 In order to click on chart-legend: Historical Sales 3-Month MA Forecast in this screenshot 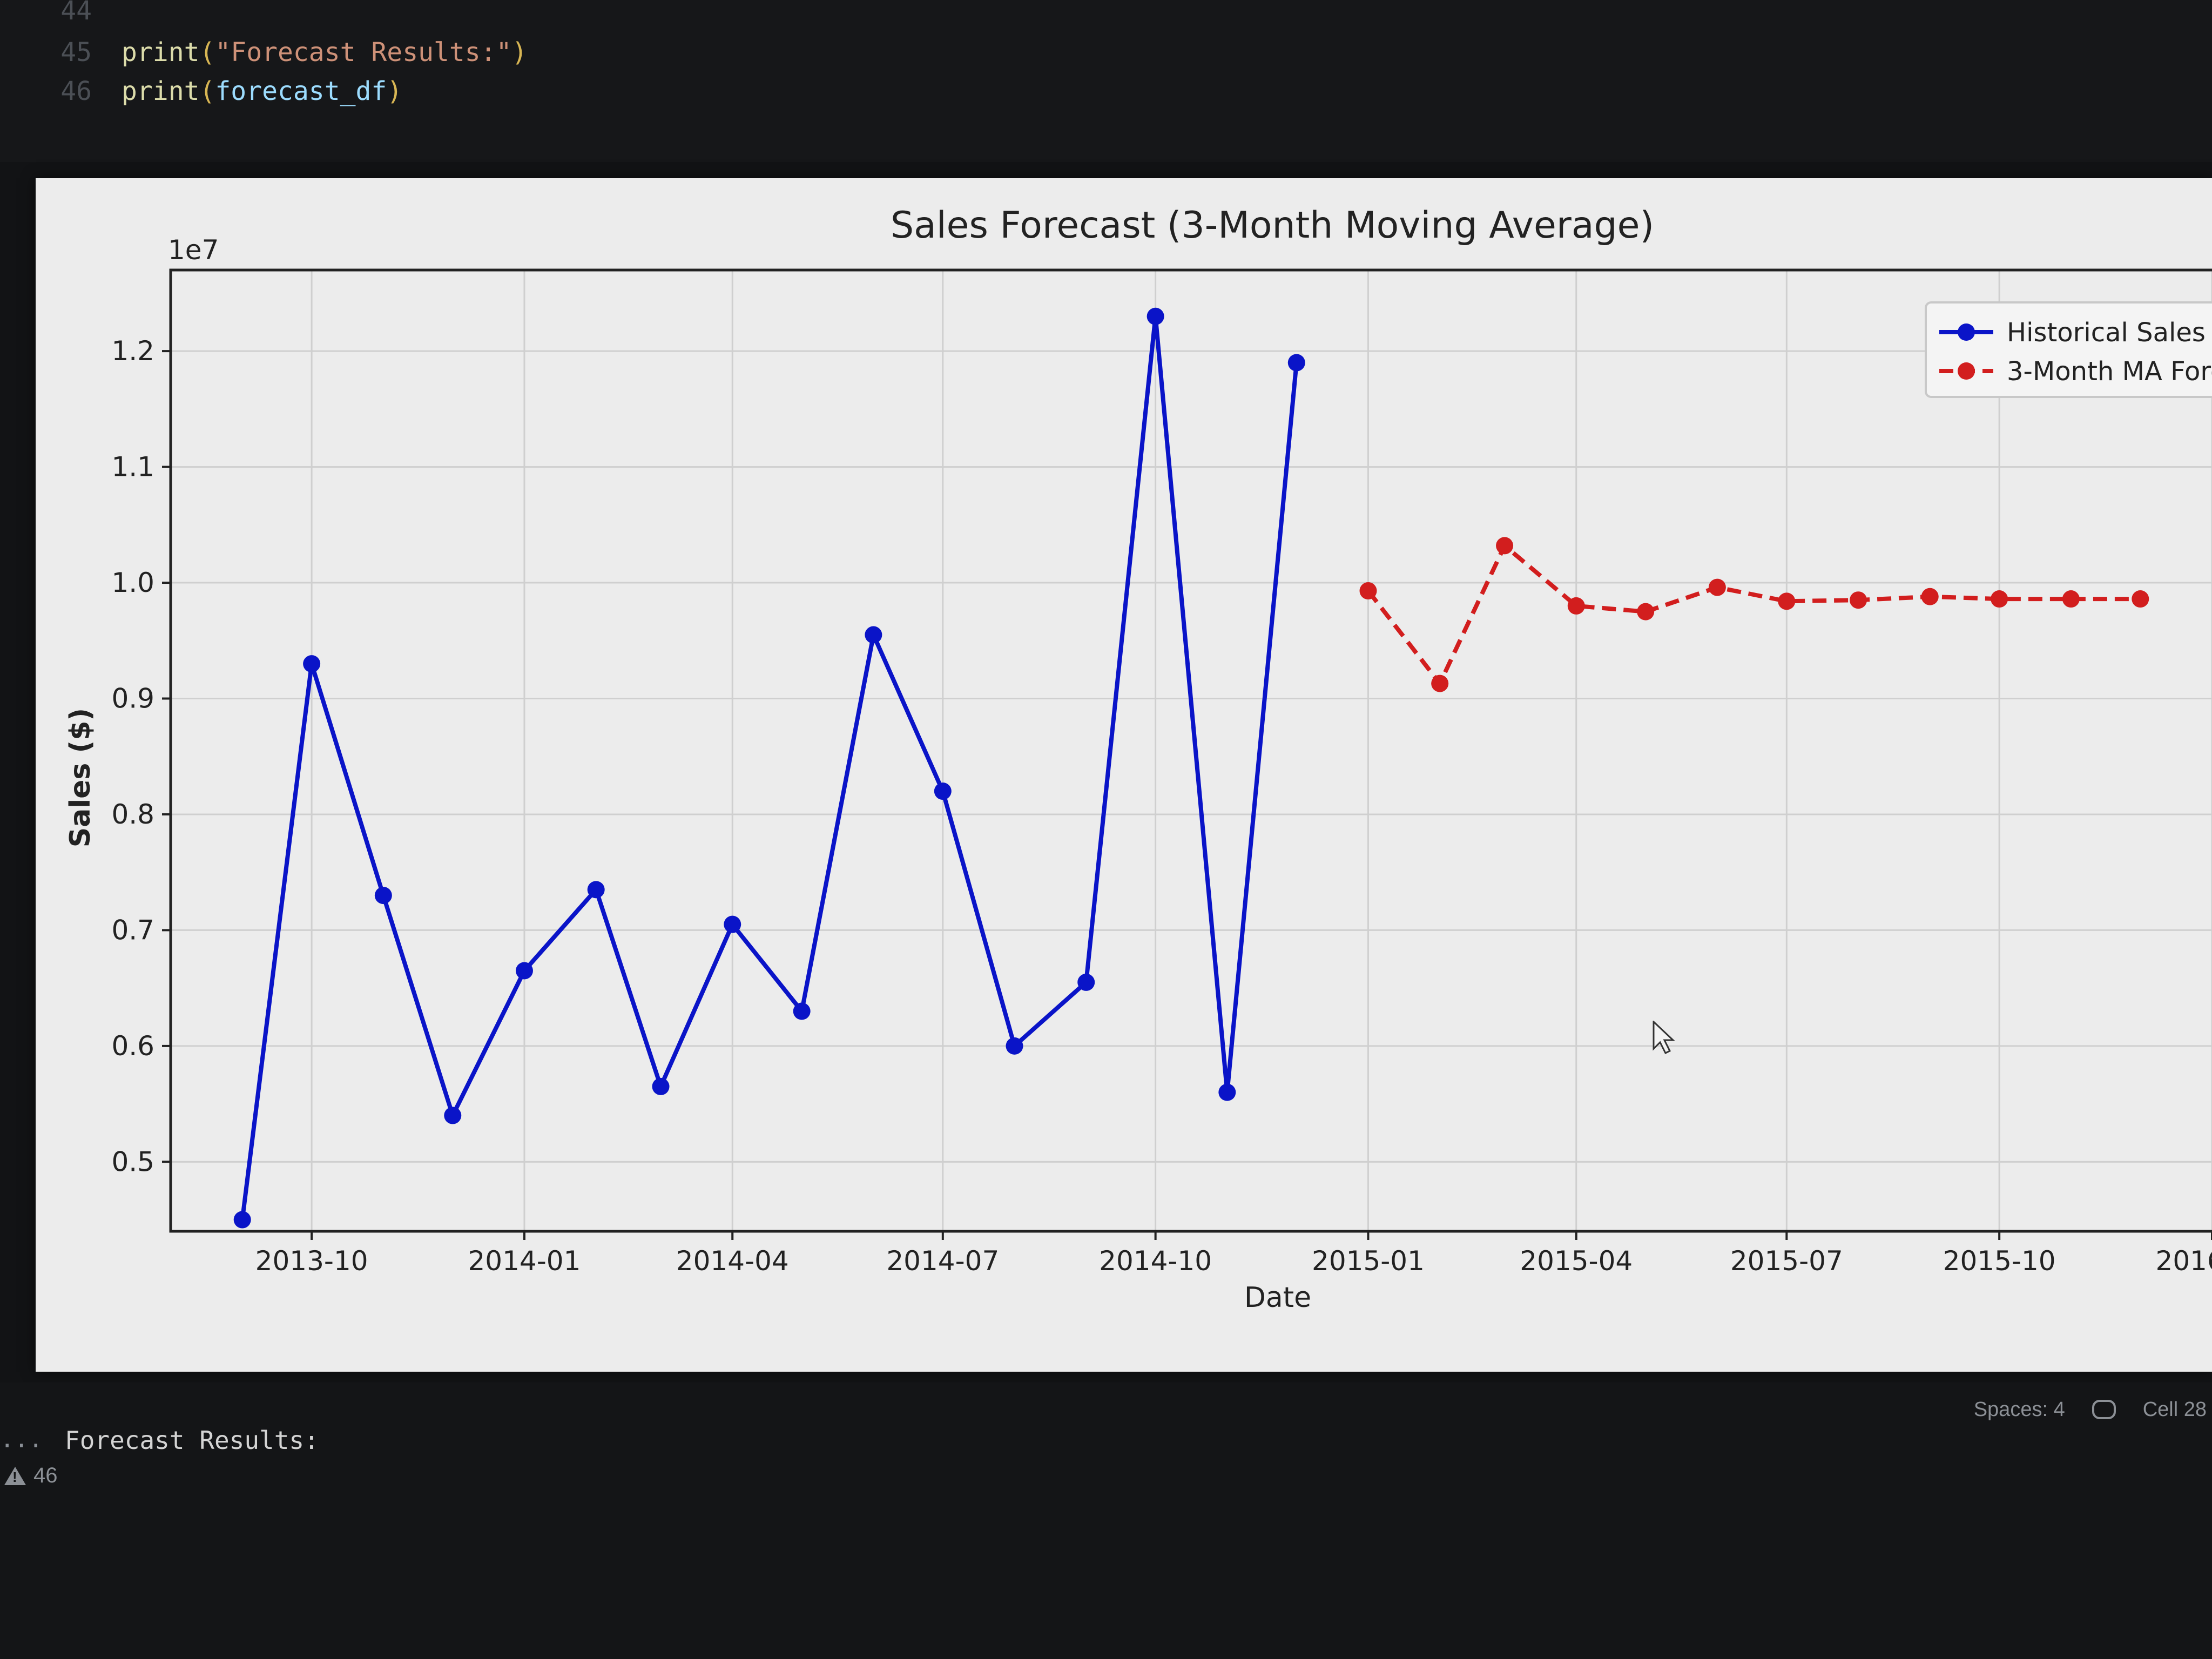, I will do `click(2068, 349)`.